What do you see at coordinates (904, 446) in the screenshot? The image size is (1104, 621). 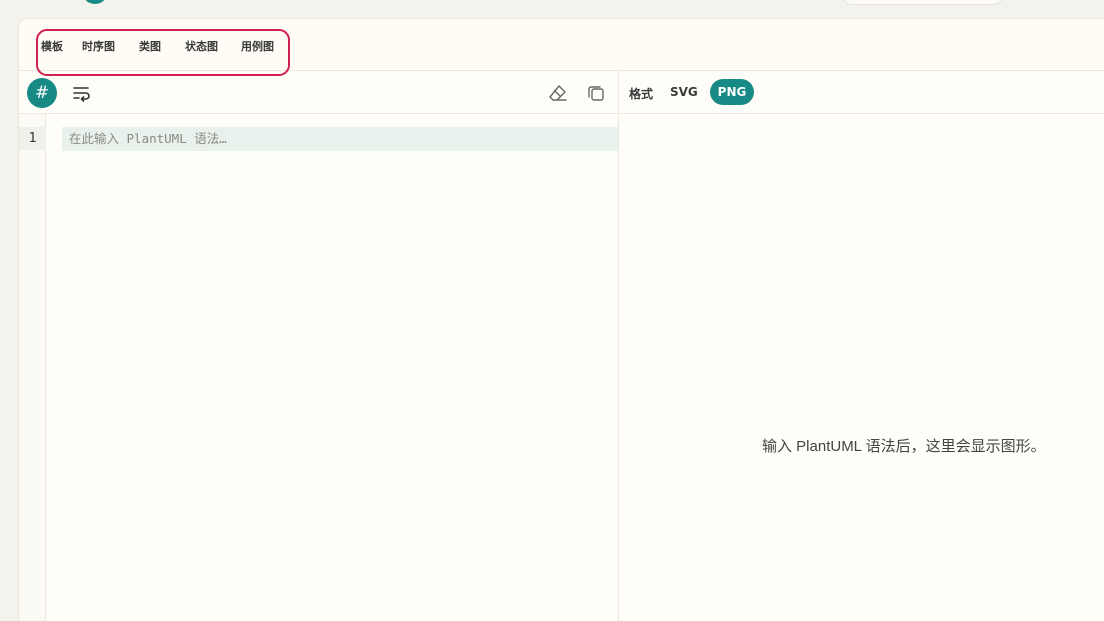 I see `preview-empty-message: 输入 PlantUML 语法后，这里会显示图形。` at bounding box center [904, 446].